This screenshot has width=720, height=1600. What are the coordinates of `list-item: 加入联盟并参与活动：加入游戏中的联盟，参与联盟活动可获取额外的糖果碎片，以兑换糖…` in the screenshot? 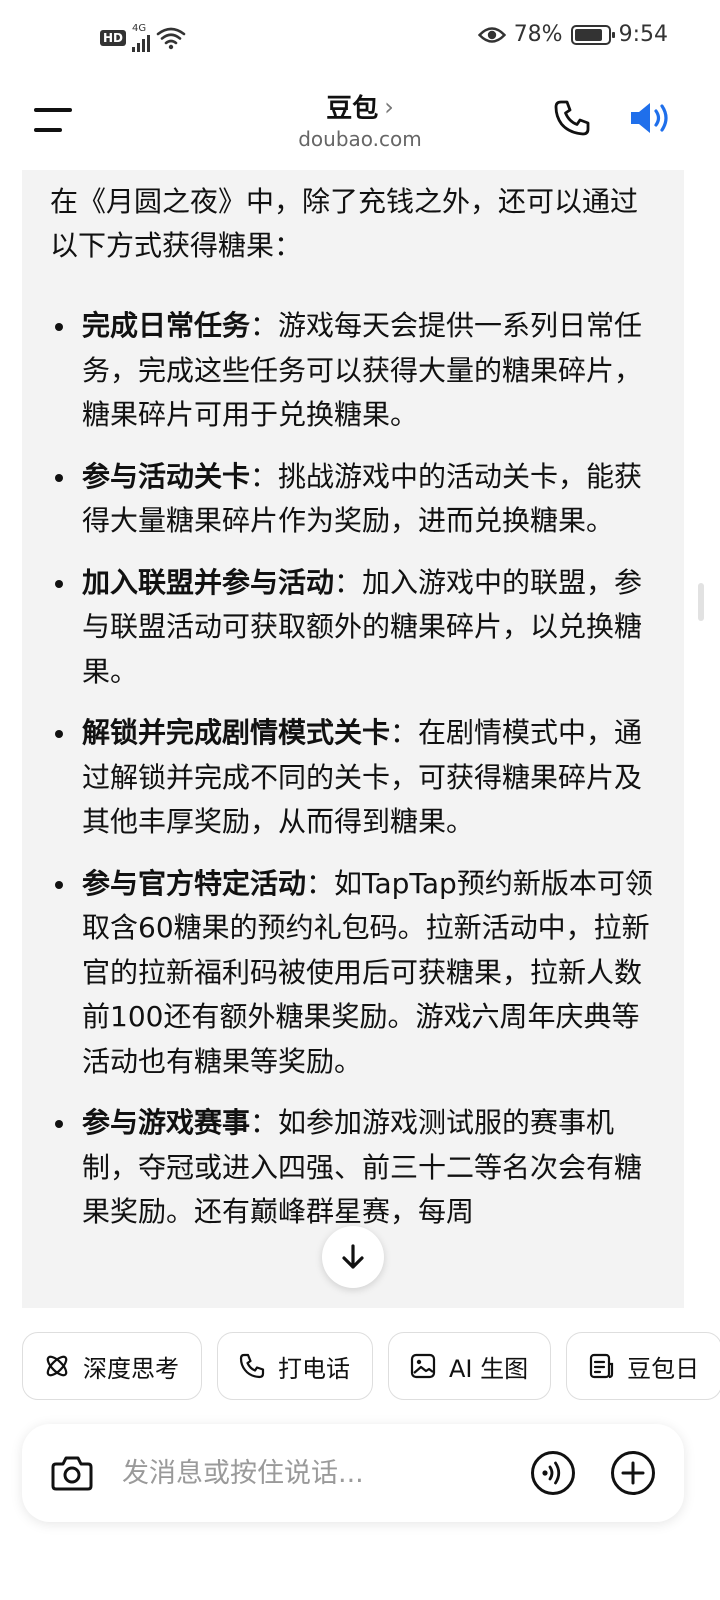 It's located at (352, 628).